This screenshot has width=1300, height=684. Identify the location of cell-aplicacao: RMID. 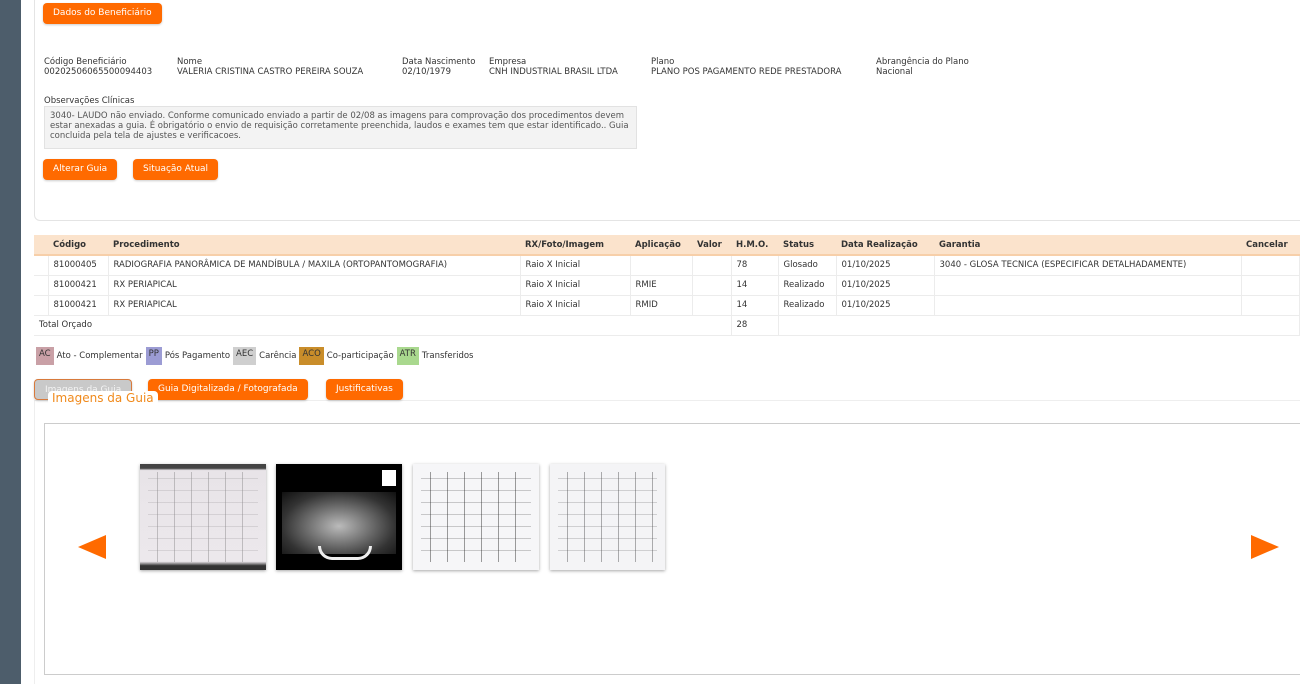
(661, 305).